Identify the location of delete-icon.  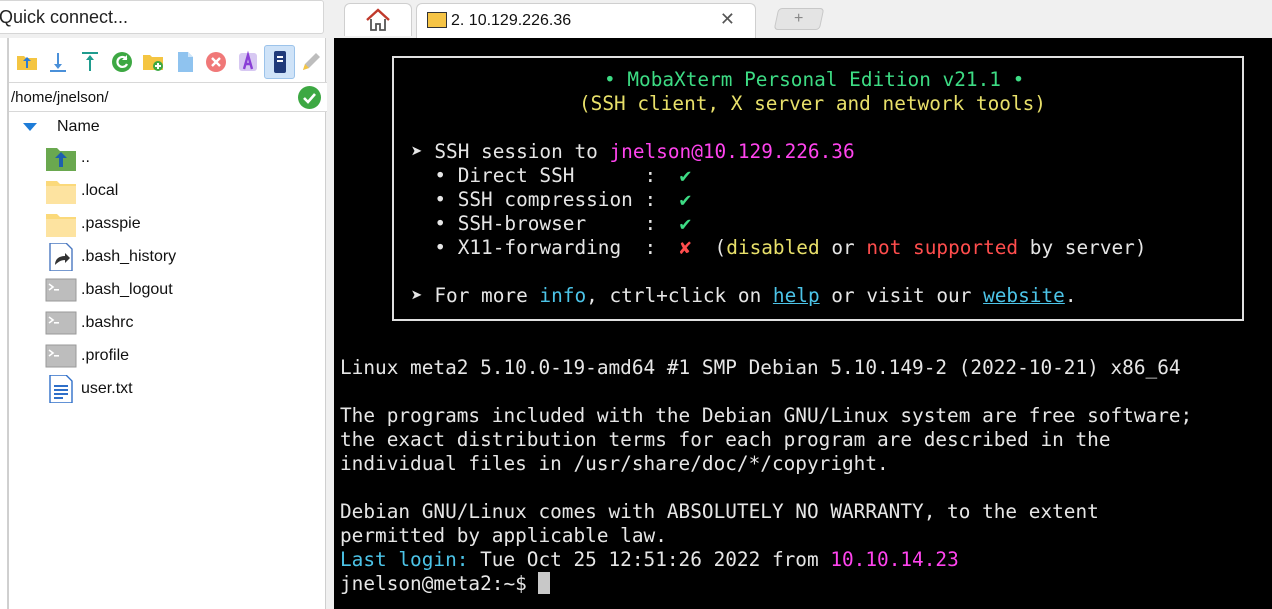
(216, 62).